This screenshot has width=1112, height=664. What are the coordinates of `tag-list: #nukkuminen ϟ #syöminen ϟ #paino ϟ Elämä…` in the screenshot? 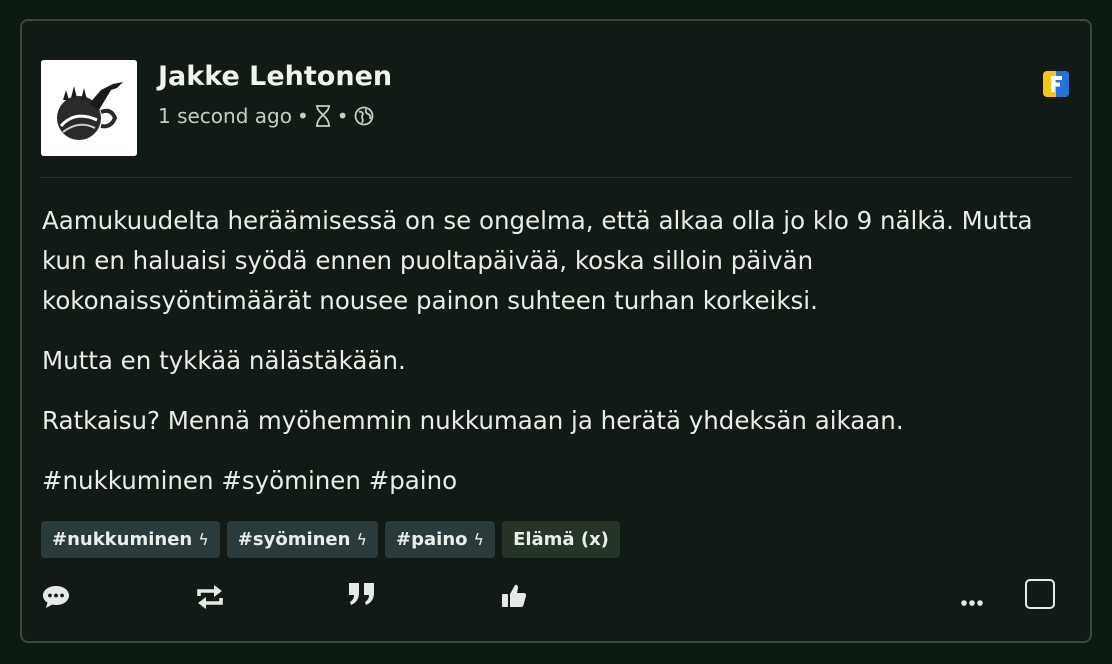 It's located at (330, 539).